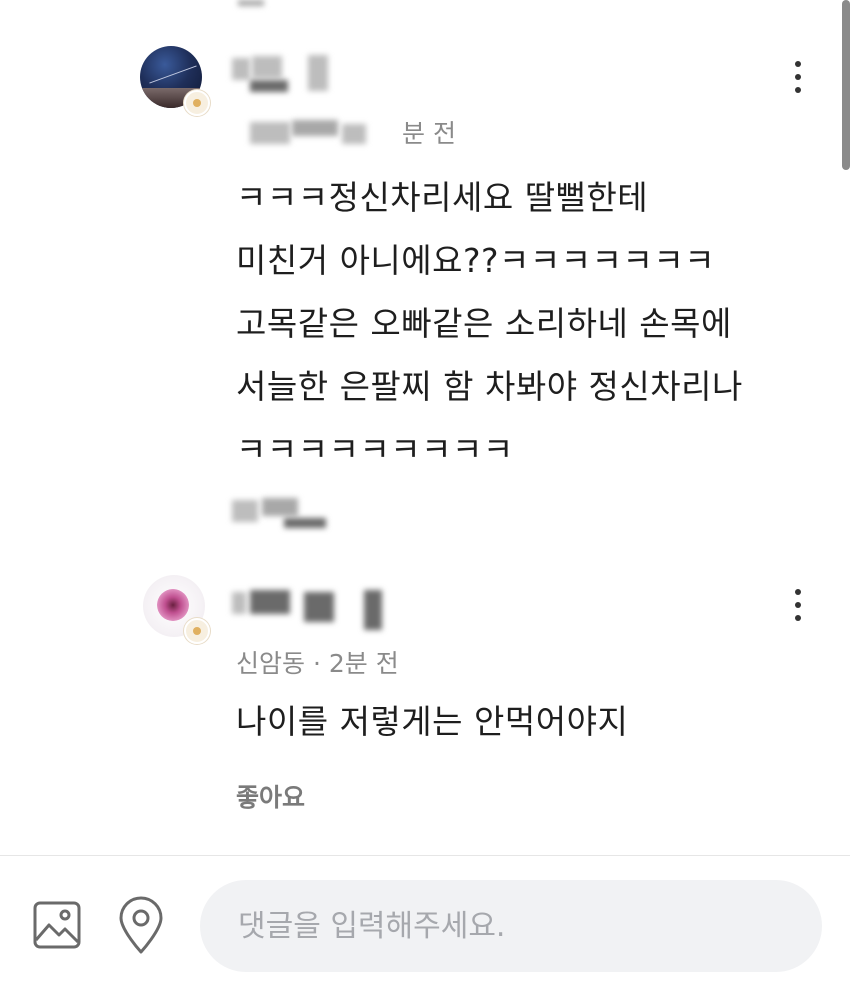  Describe the element at coordinates (798, 605) in the screenshot. I see `more-options-icon` at that location.